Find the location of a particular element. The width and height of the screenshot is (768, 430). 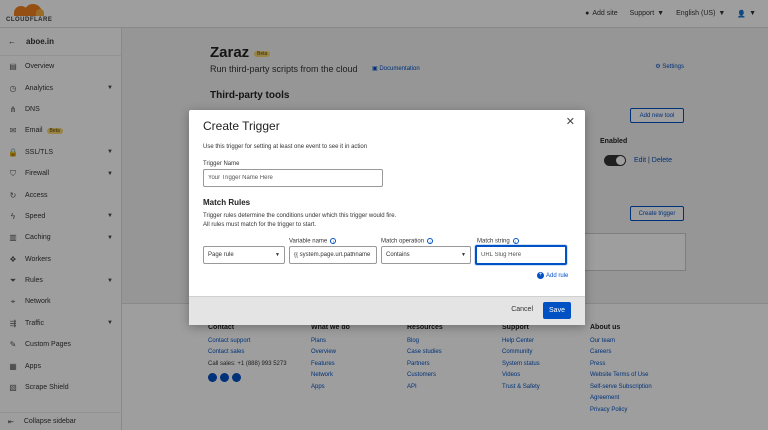

variable-name-input is located at coordinates (333, 255).